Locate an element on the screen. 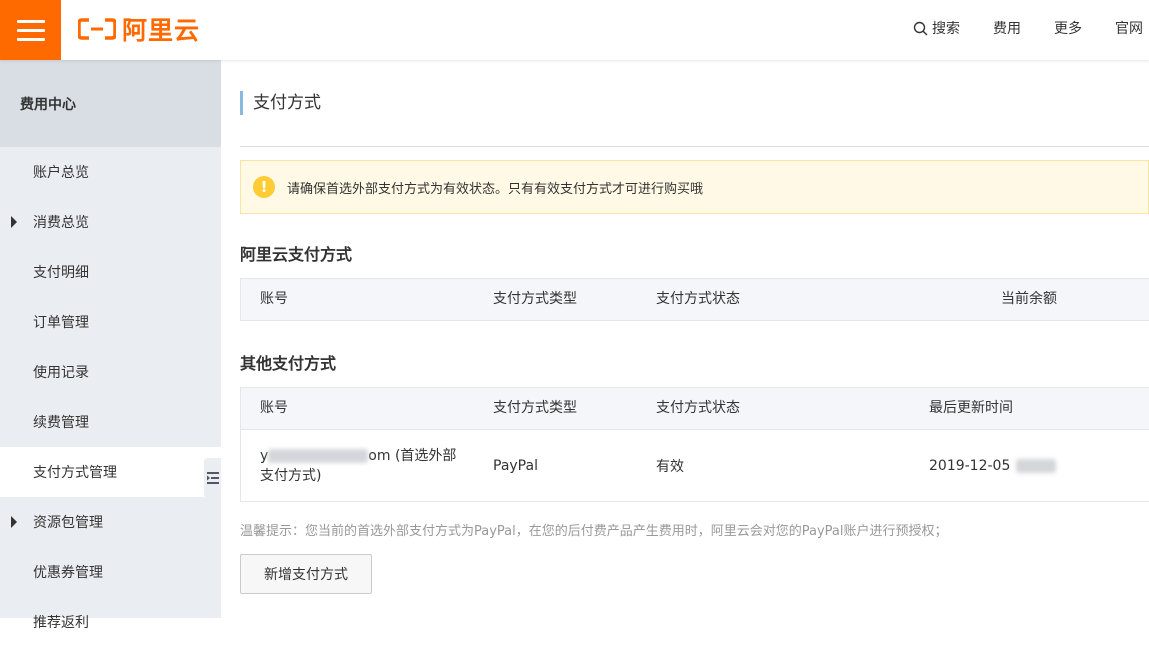  status-cell: 有效 is located at coordinates (670, 467).